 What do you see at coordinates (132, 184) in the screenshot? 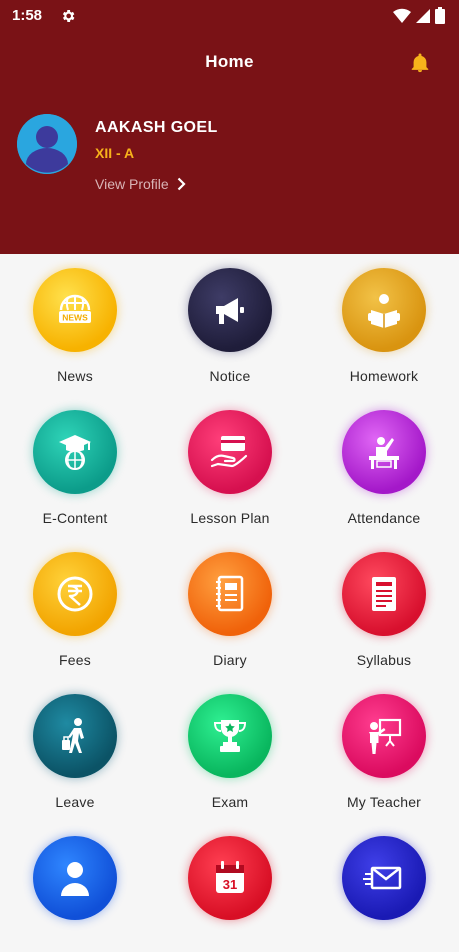
I see `view-profile-label: View Profile` at bounding box center [132, 184].